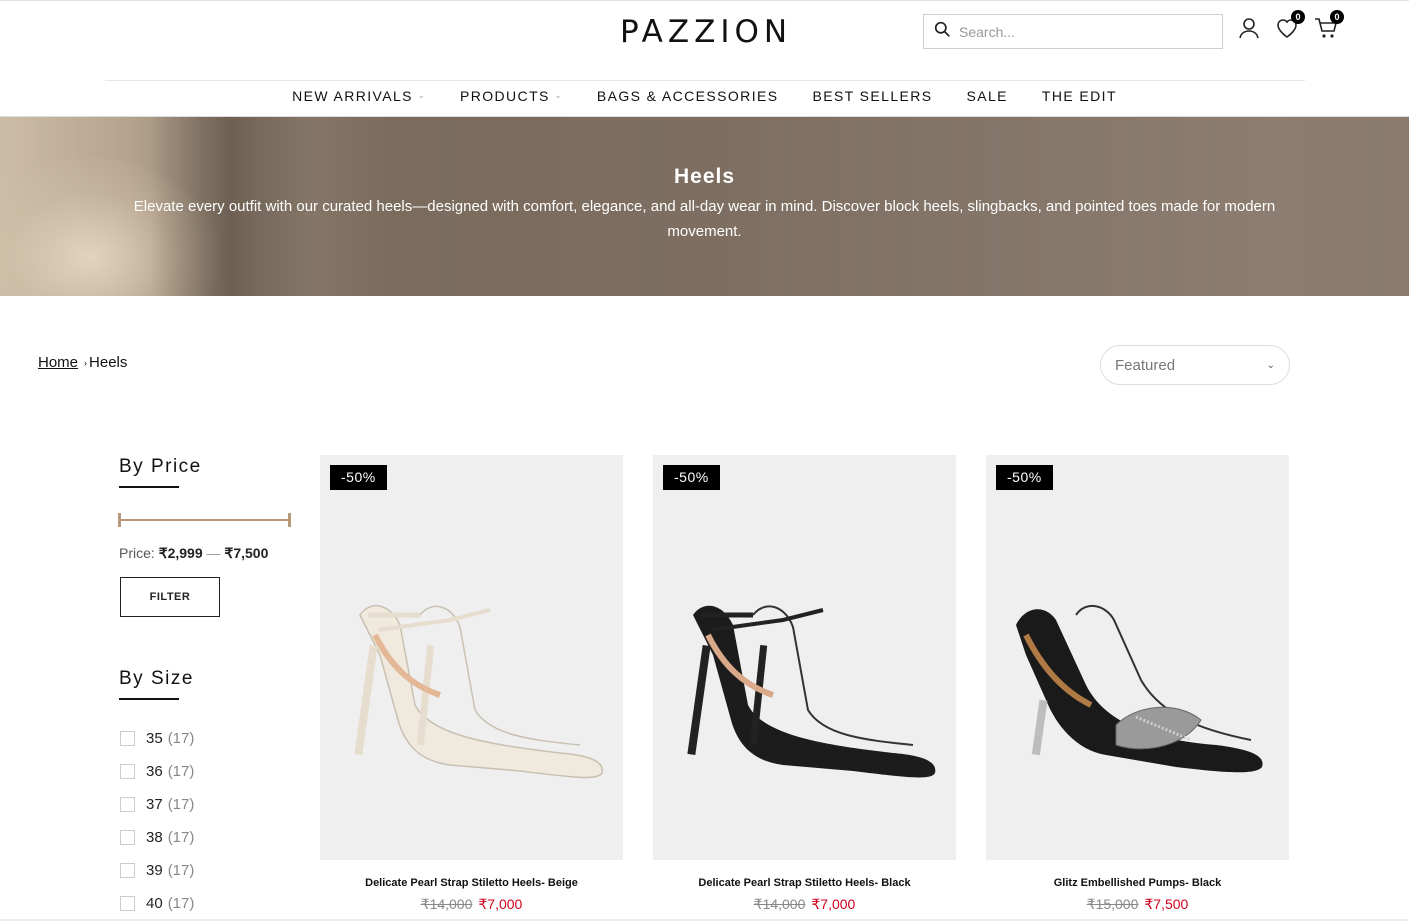  What do you see at coordinates (1166, 904) in the screenshot?
I see `sale-price: ₹7,500` at bounding box center [1166, 904].